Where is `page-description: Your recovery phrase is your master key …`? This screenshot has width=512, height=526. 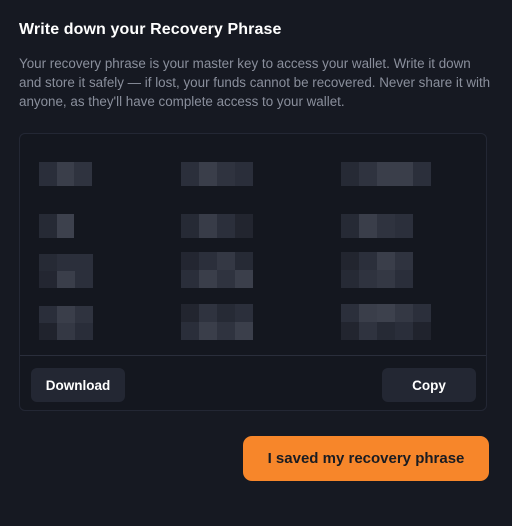 page-description: Your recovery phrase is your master key … is located at coordinates (255, 82).